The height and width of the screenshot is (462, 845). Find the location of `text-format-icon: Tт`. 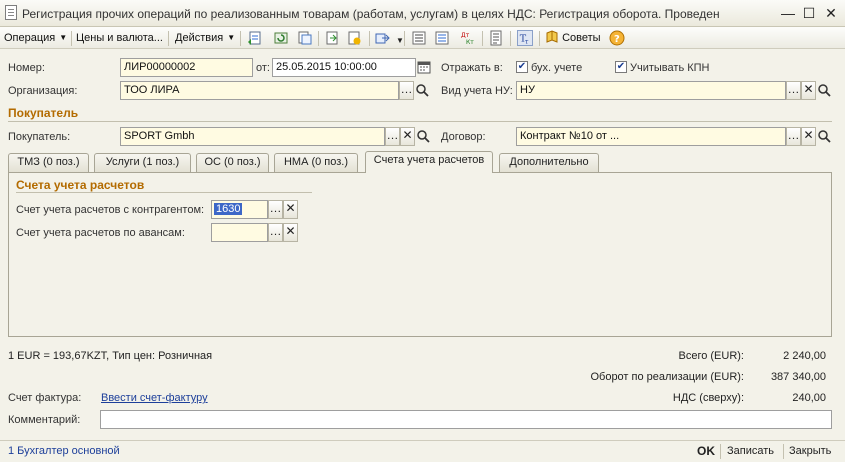

text-format-icon: Tт is located at coordinates (525, 38).